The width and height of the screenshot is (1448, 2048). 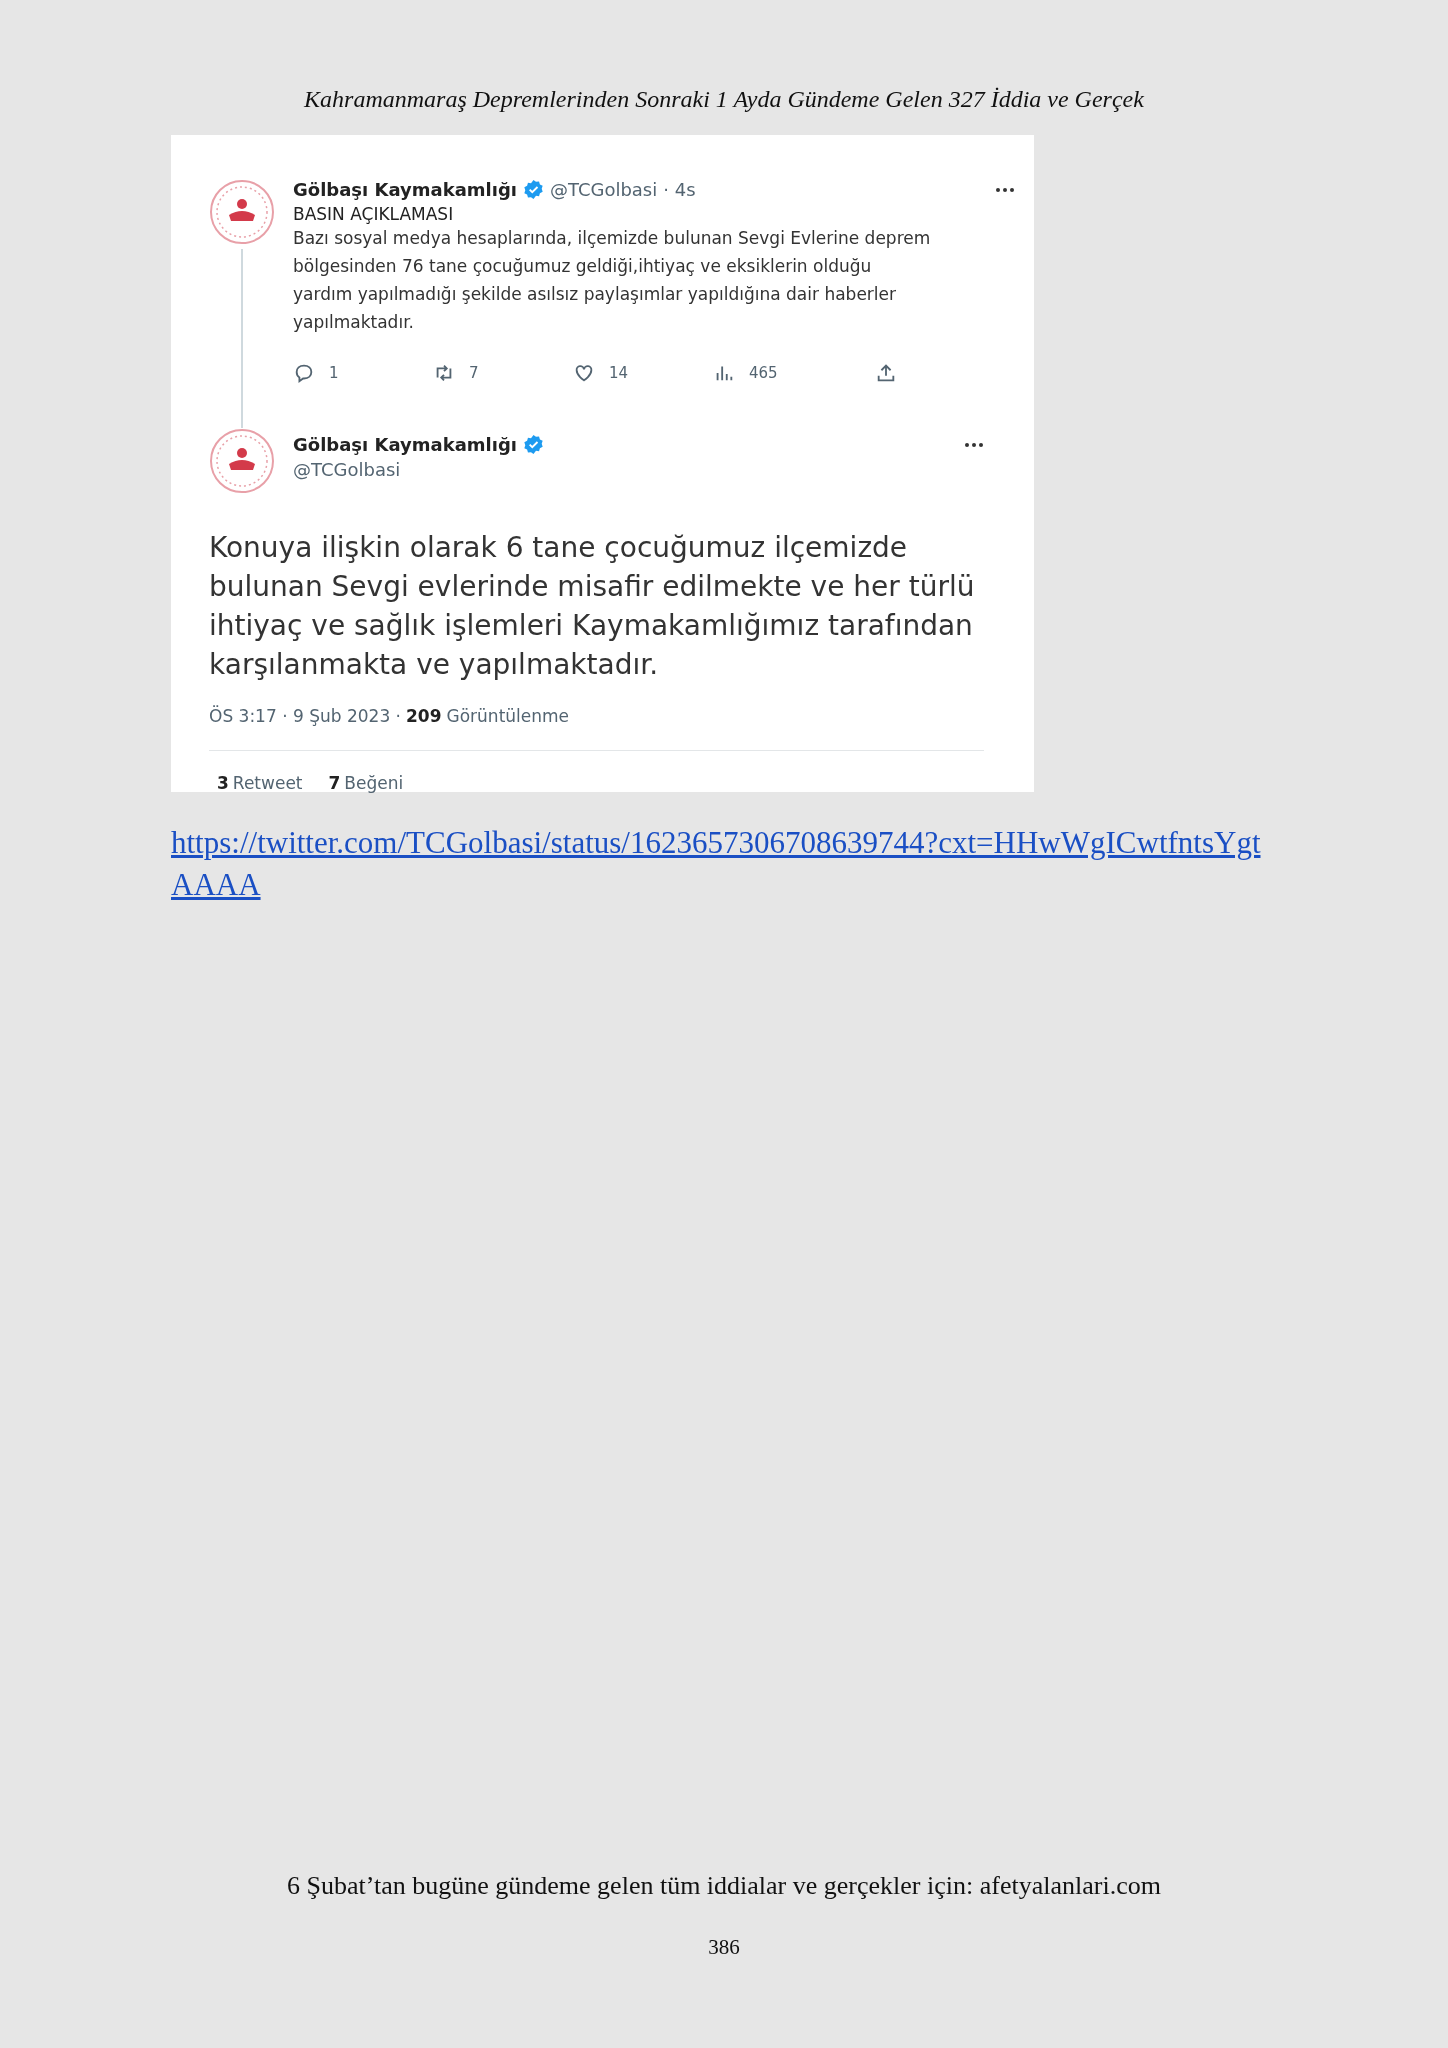 I want to click on footer-text: 6 Şubat’tan bugüne gündeme gelen tüm iddialar ve gerçekler için: afetyalanlari.com, so click(x=724, y=1886).